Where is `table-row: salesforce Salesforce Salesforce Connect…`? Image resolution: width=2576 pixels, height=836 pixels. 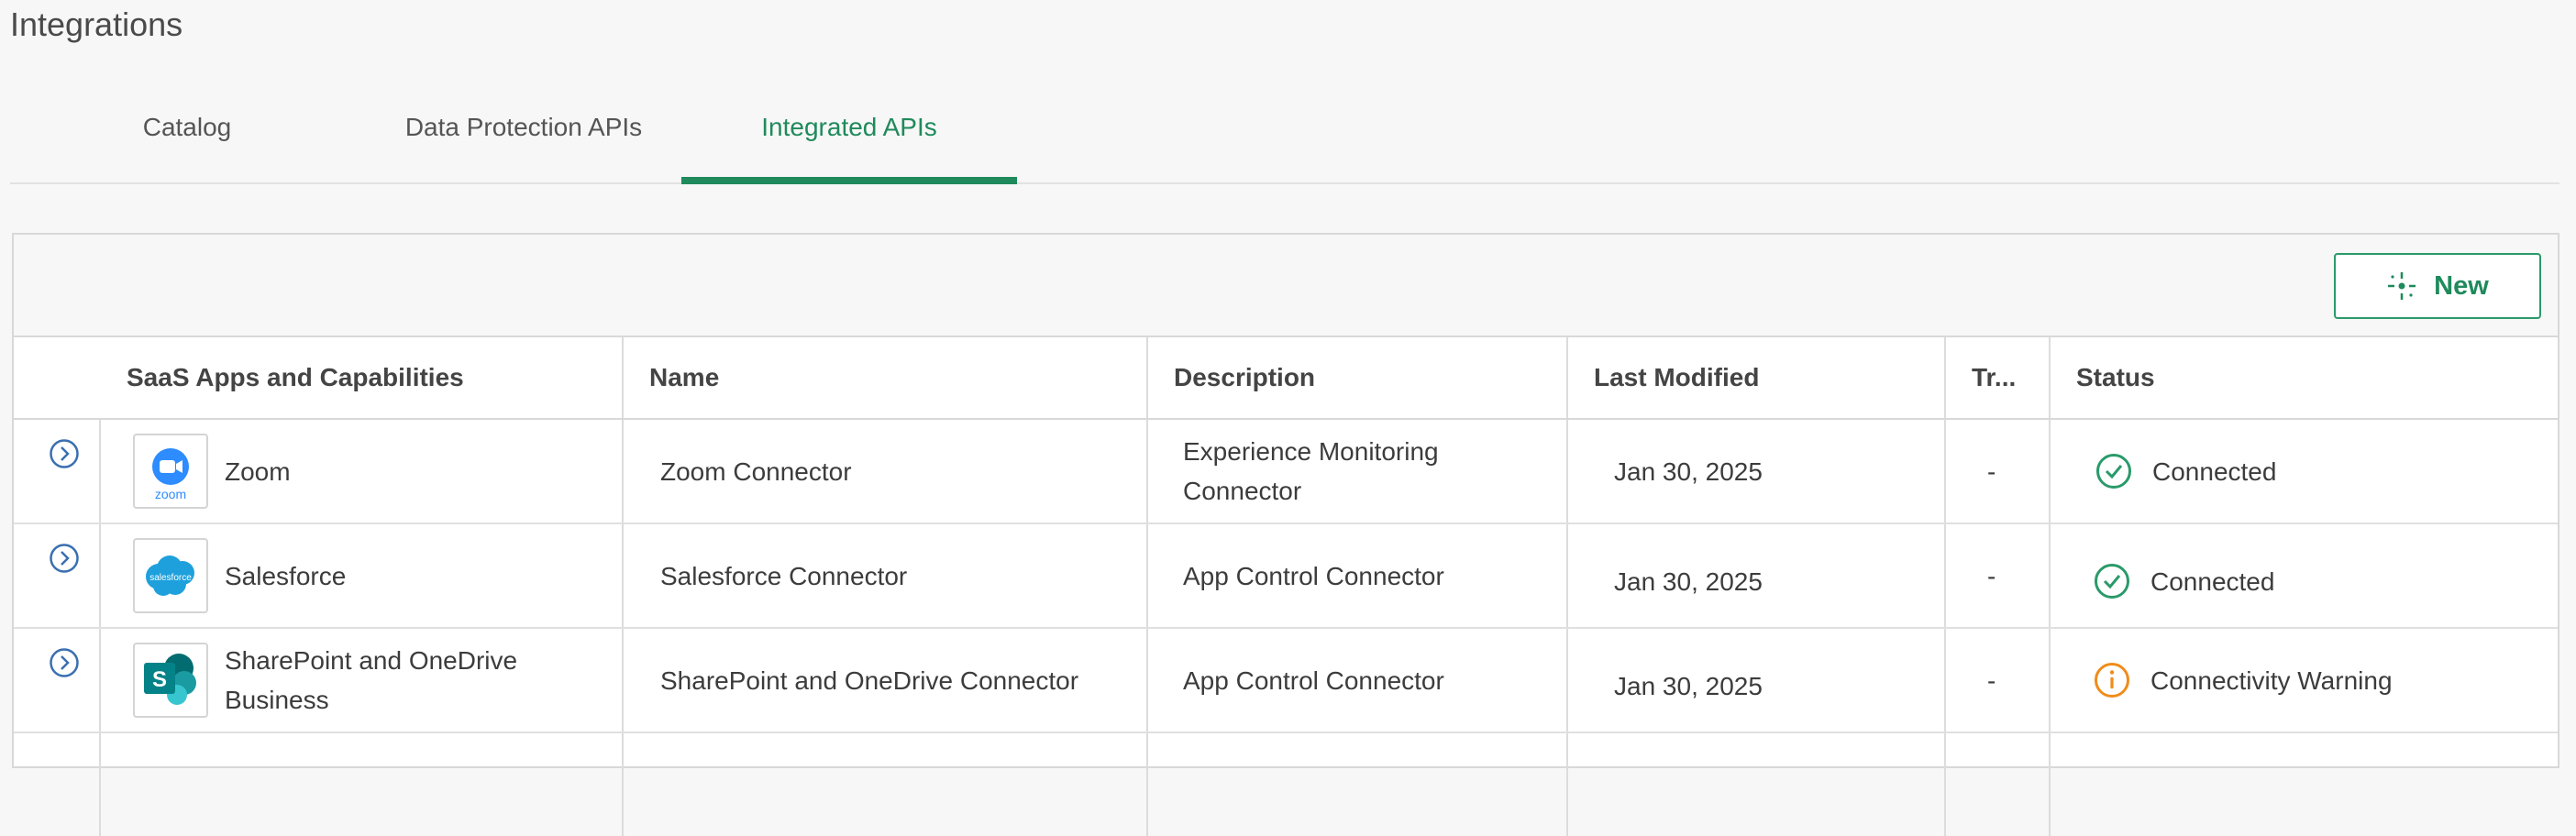
table-row: salesforce Salesforce Salesforce Connect… is located at coordinates (1286, 576).